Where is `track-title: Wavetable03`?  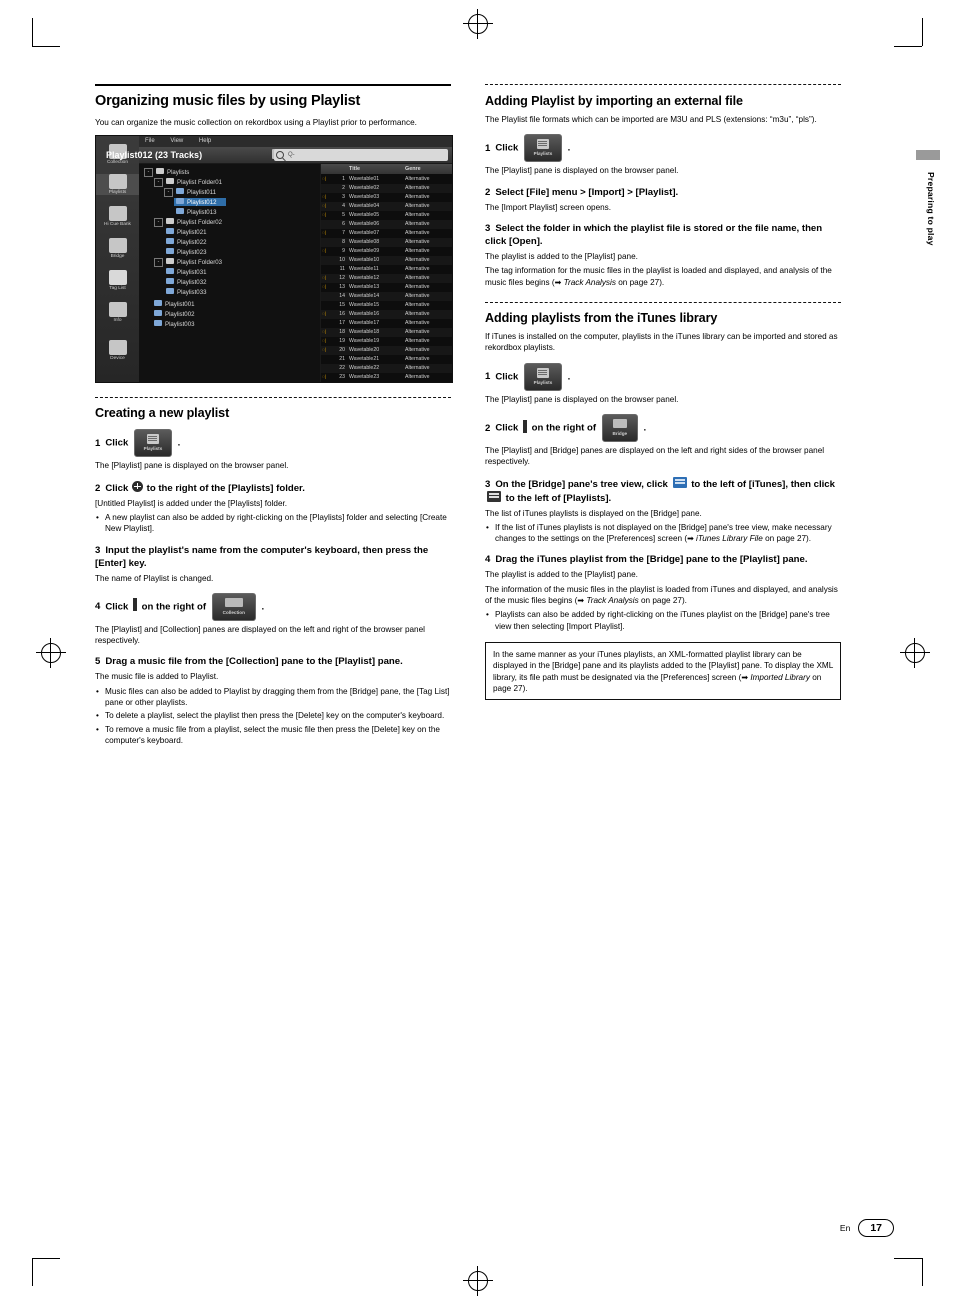
track-title: Wavetable03 is located at coordinates (364, 197).